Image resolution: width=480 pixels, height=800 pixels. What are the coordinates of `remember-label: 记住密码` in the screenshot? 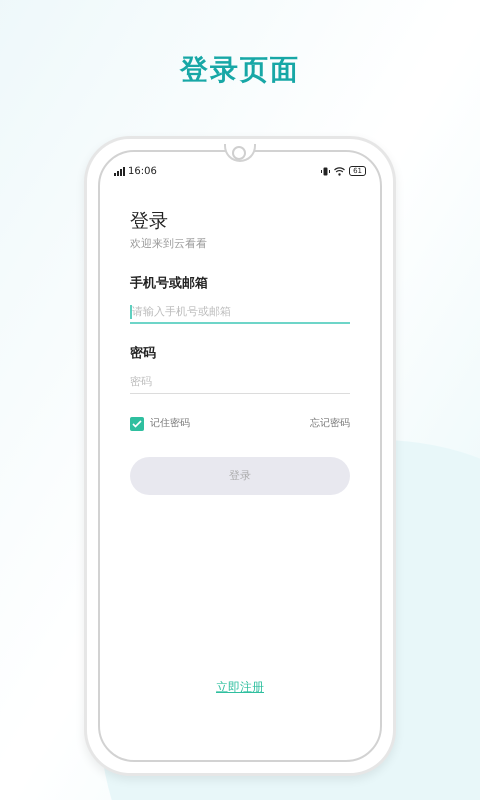 It's located at (170, 423).